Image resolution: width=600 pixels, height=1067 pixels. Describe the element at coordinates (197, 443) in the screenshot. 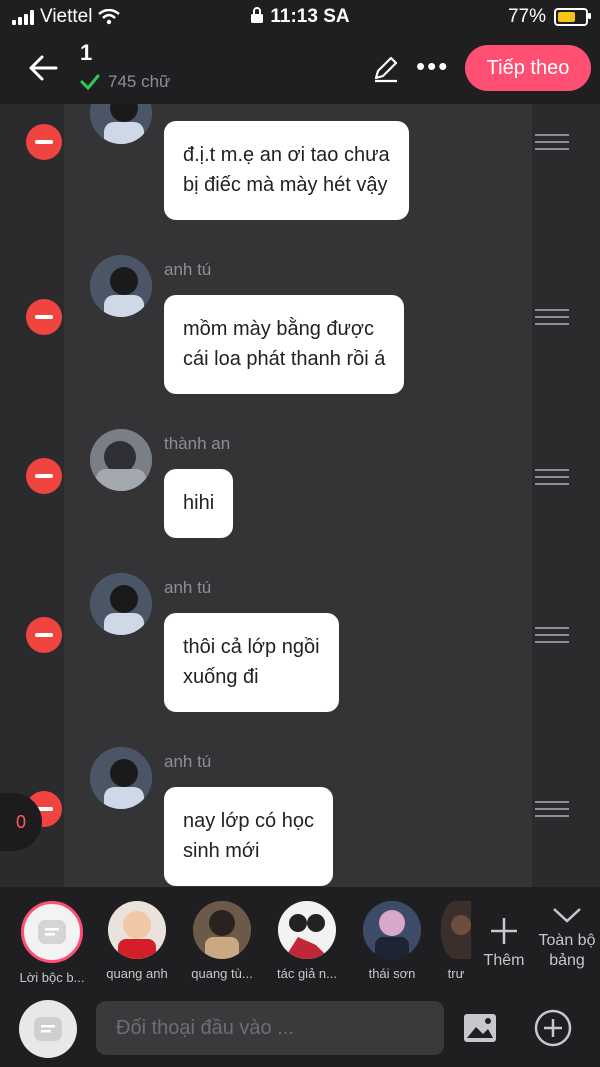

I see `sender-name: thành an` at that location.